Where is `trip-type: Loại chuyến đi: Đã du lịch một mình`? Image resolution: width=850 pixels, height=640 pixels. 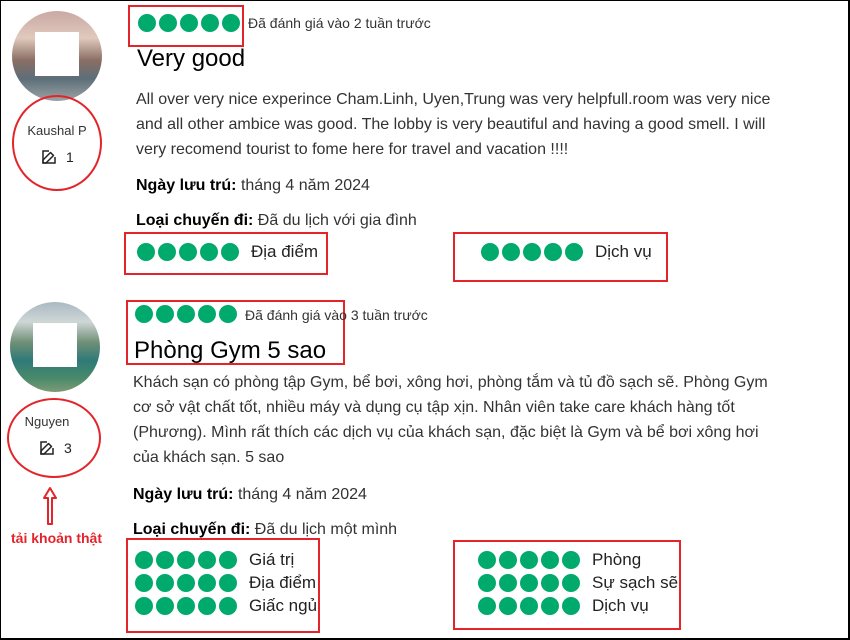
trip-type: Loại chuyến đi: Đã du lịch một mình is located at coordinates (265, 529).